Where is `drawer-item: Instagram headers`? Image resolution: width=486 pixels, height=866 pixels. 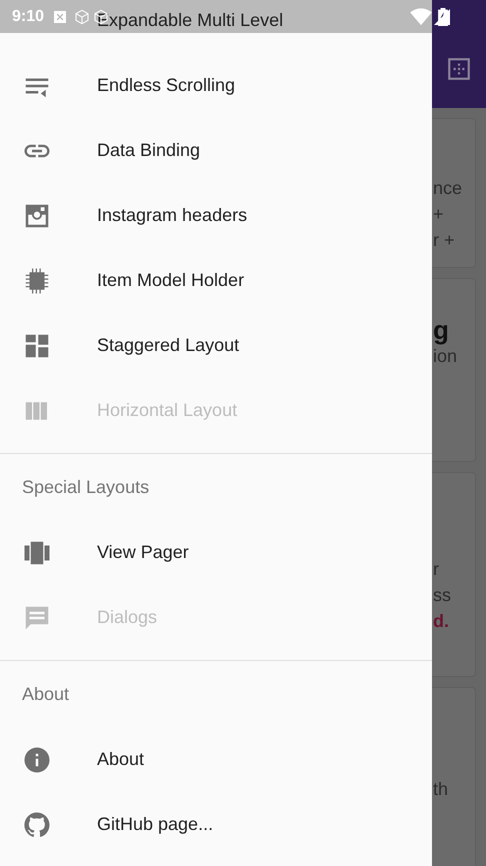 drawer-item: Instagram headers is located at coordinates (216, 215).